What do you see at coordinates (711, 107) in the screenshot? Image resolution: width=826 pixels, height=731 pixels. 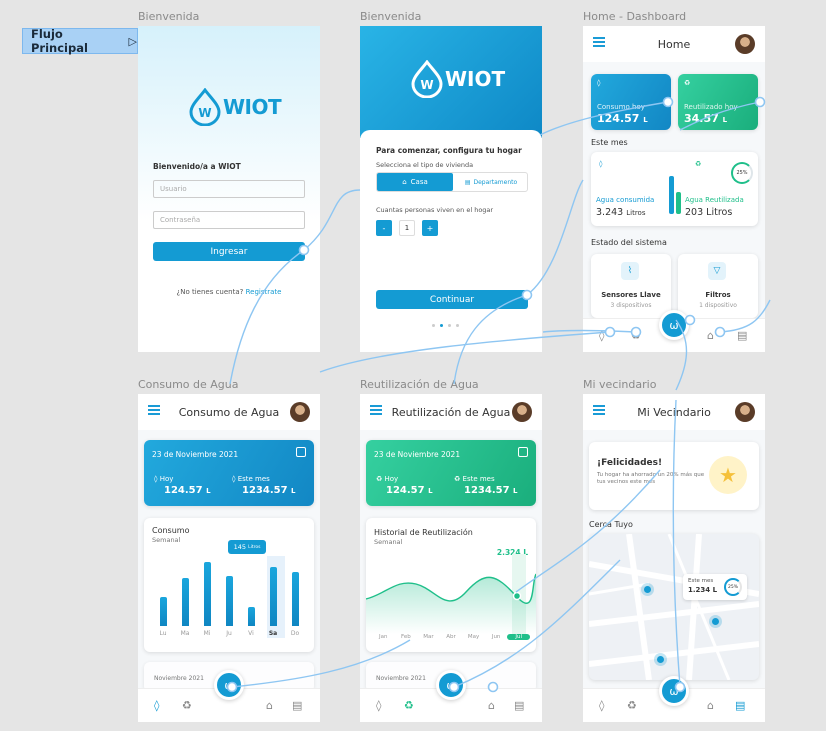 I see `card2-label: Reutilizado hoy` at bounding box center [711, 107].